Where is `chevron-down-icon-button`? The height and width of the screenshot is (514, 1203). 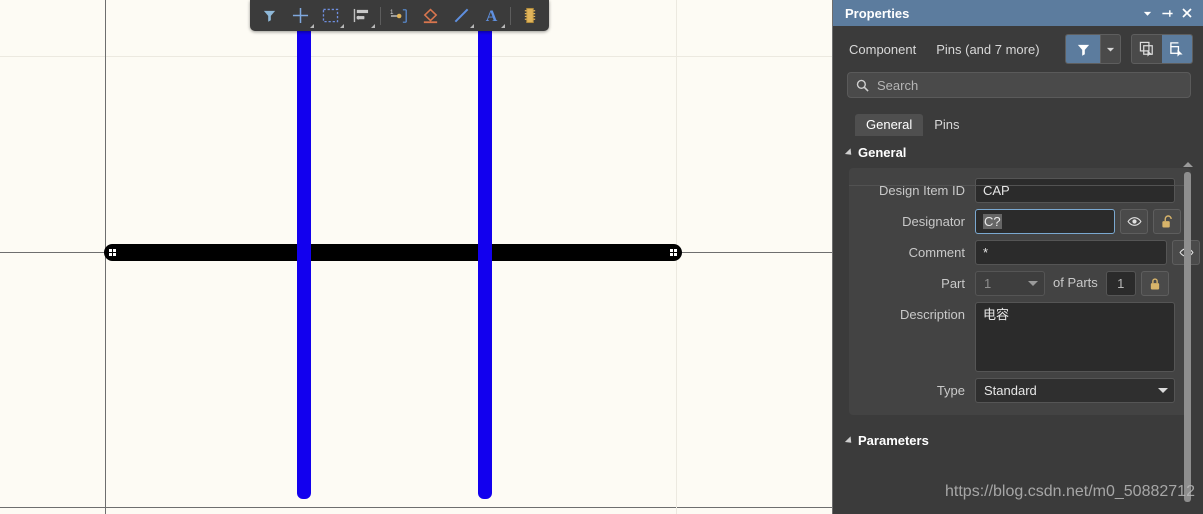
chevron-down-icon-button is located at coordinates (1147, 13).